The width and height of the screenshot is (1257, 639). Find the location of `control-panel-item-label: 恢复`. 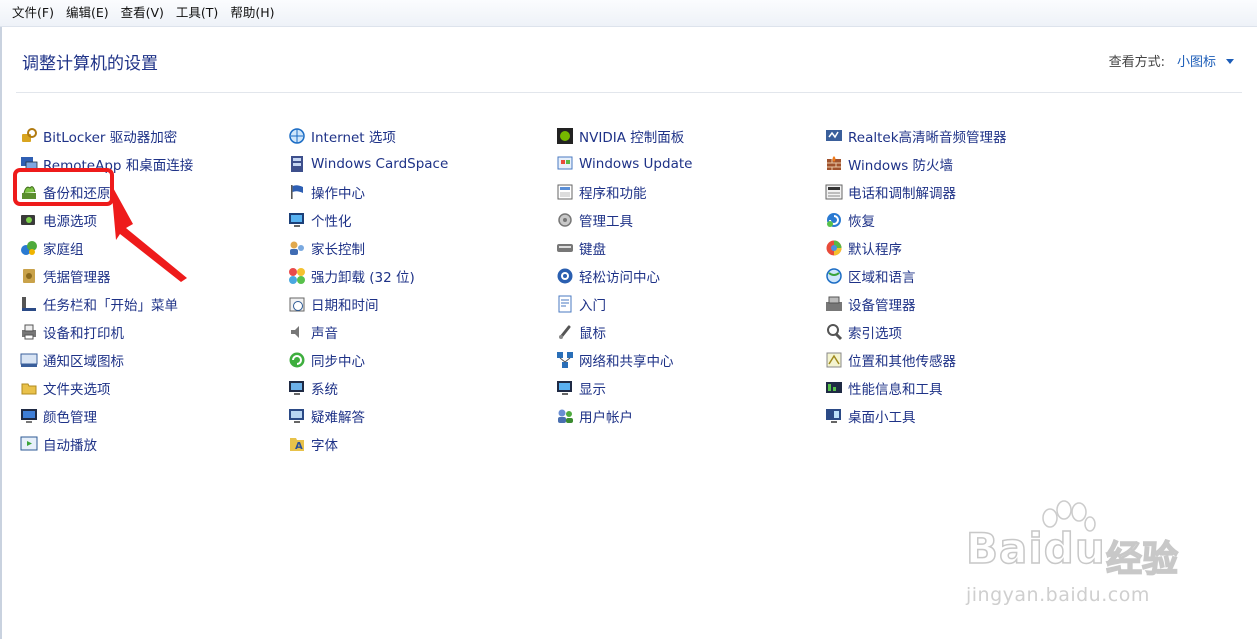

control-panel-item-label: 恢复 is located at coordinates (861, 222).